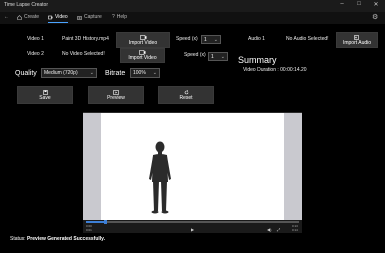  I want to click on house-icon, so click(19, 17).